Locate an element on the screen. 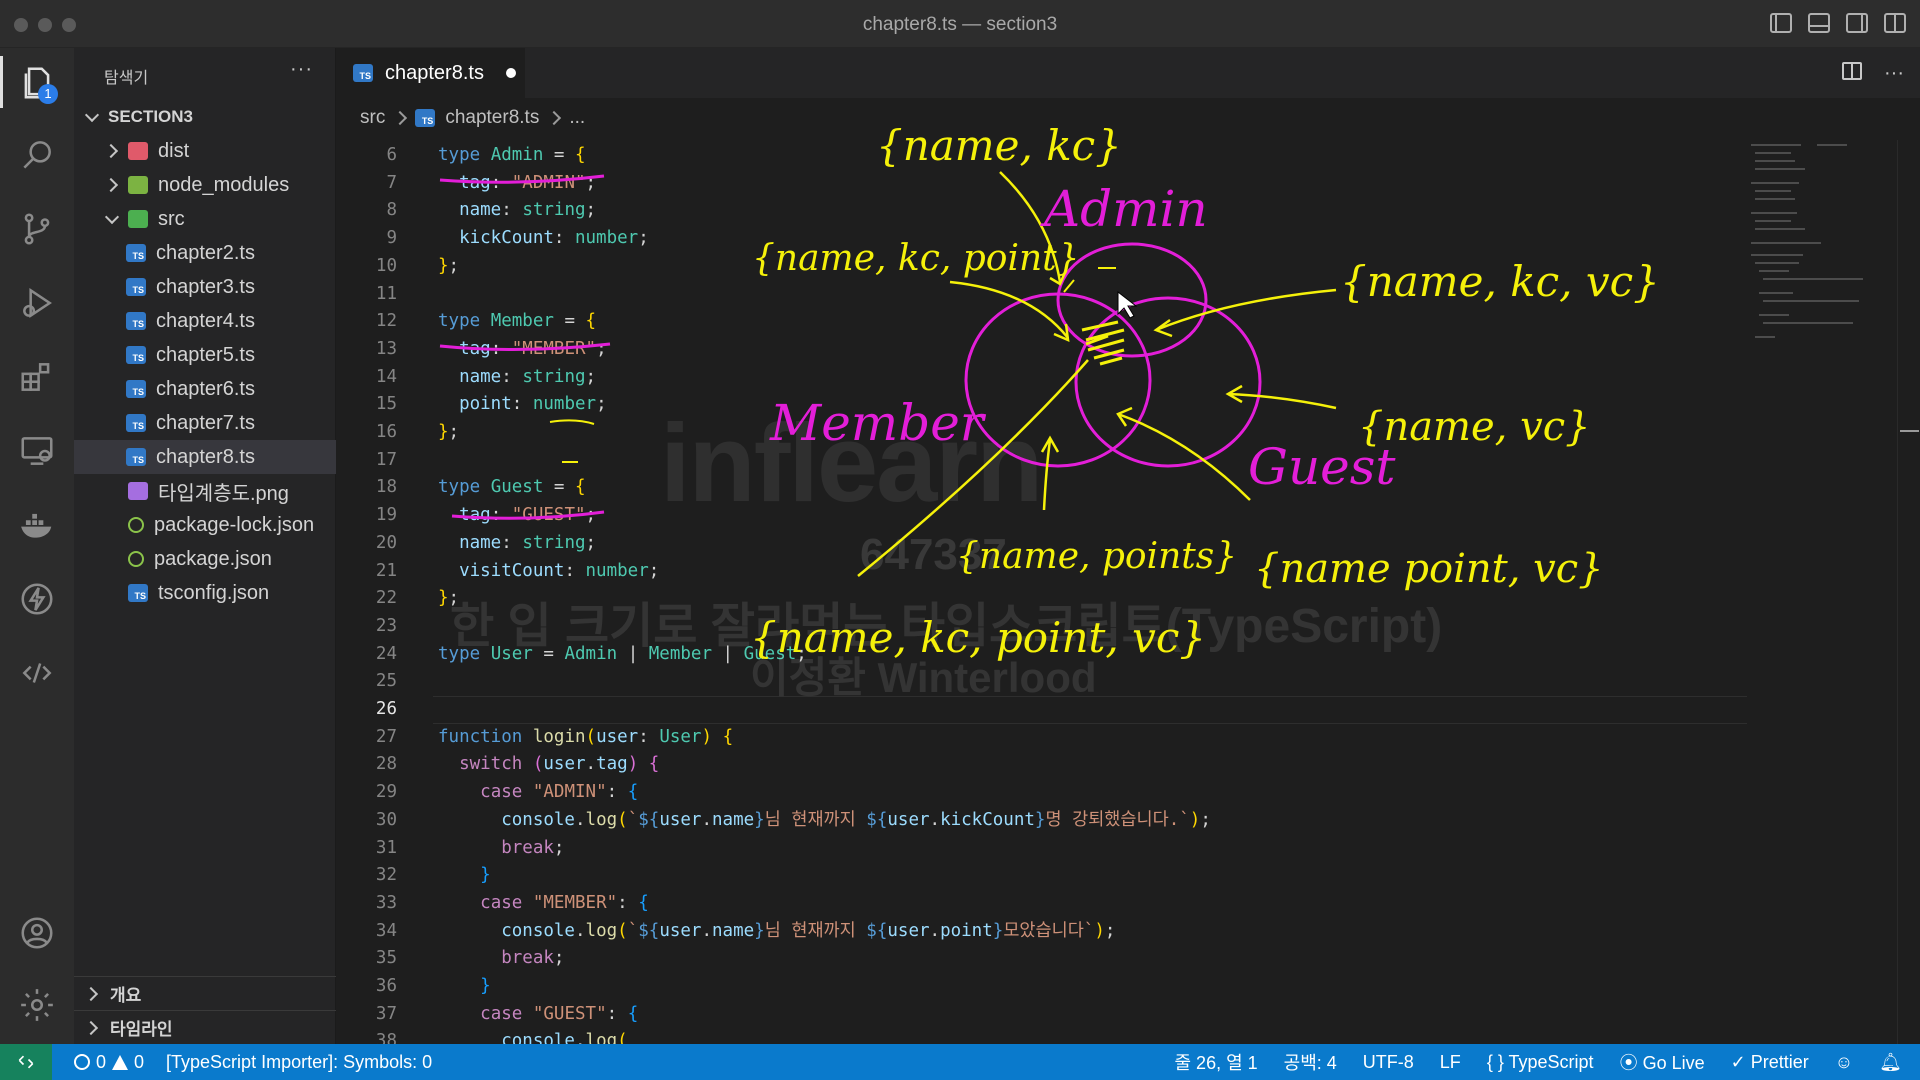 The height and width of the screenshot is (1080, 1920). outline-section: 개요 is located at coordinates (205, 993).